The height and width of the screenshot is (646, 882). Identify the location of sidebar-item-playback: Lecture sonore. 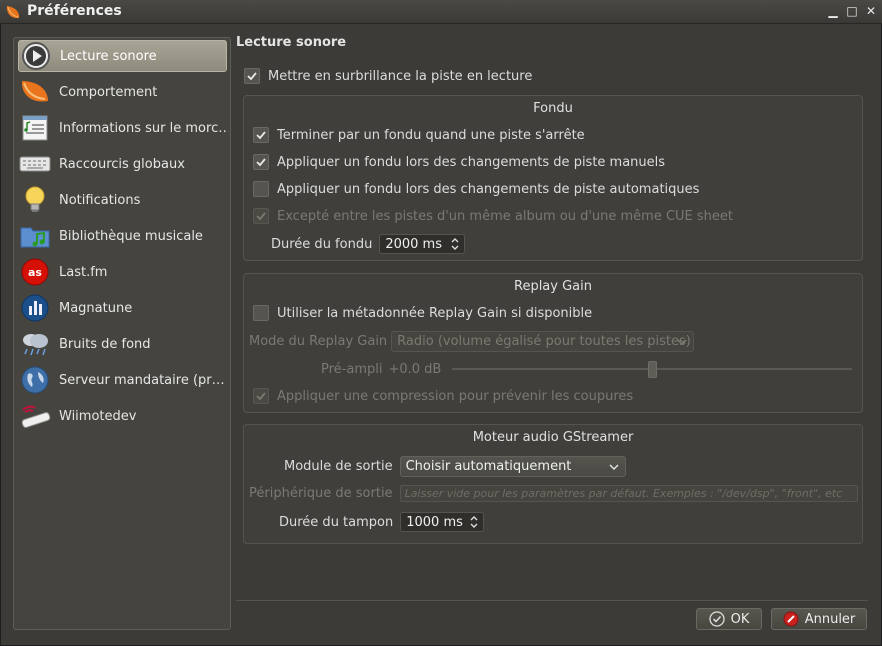
(122, 56).